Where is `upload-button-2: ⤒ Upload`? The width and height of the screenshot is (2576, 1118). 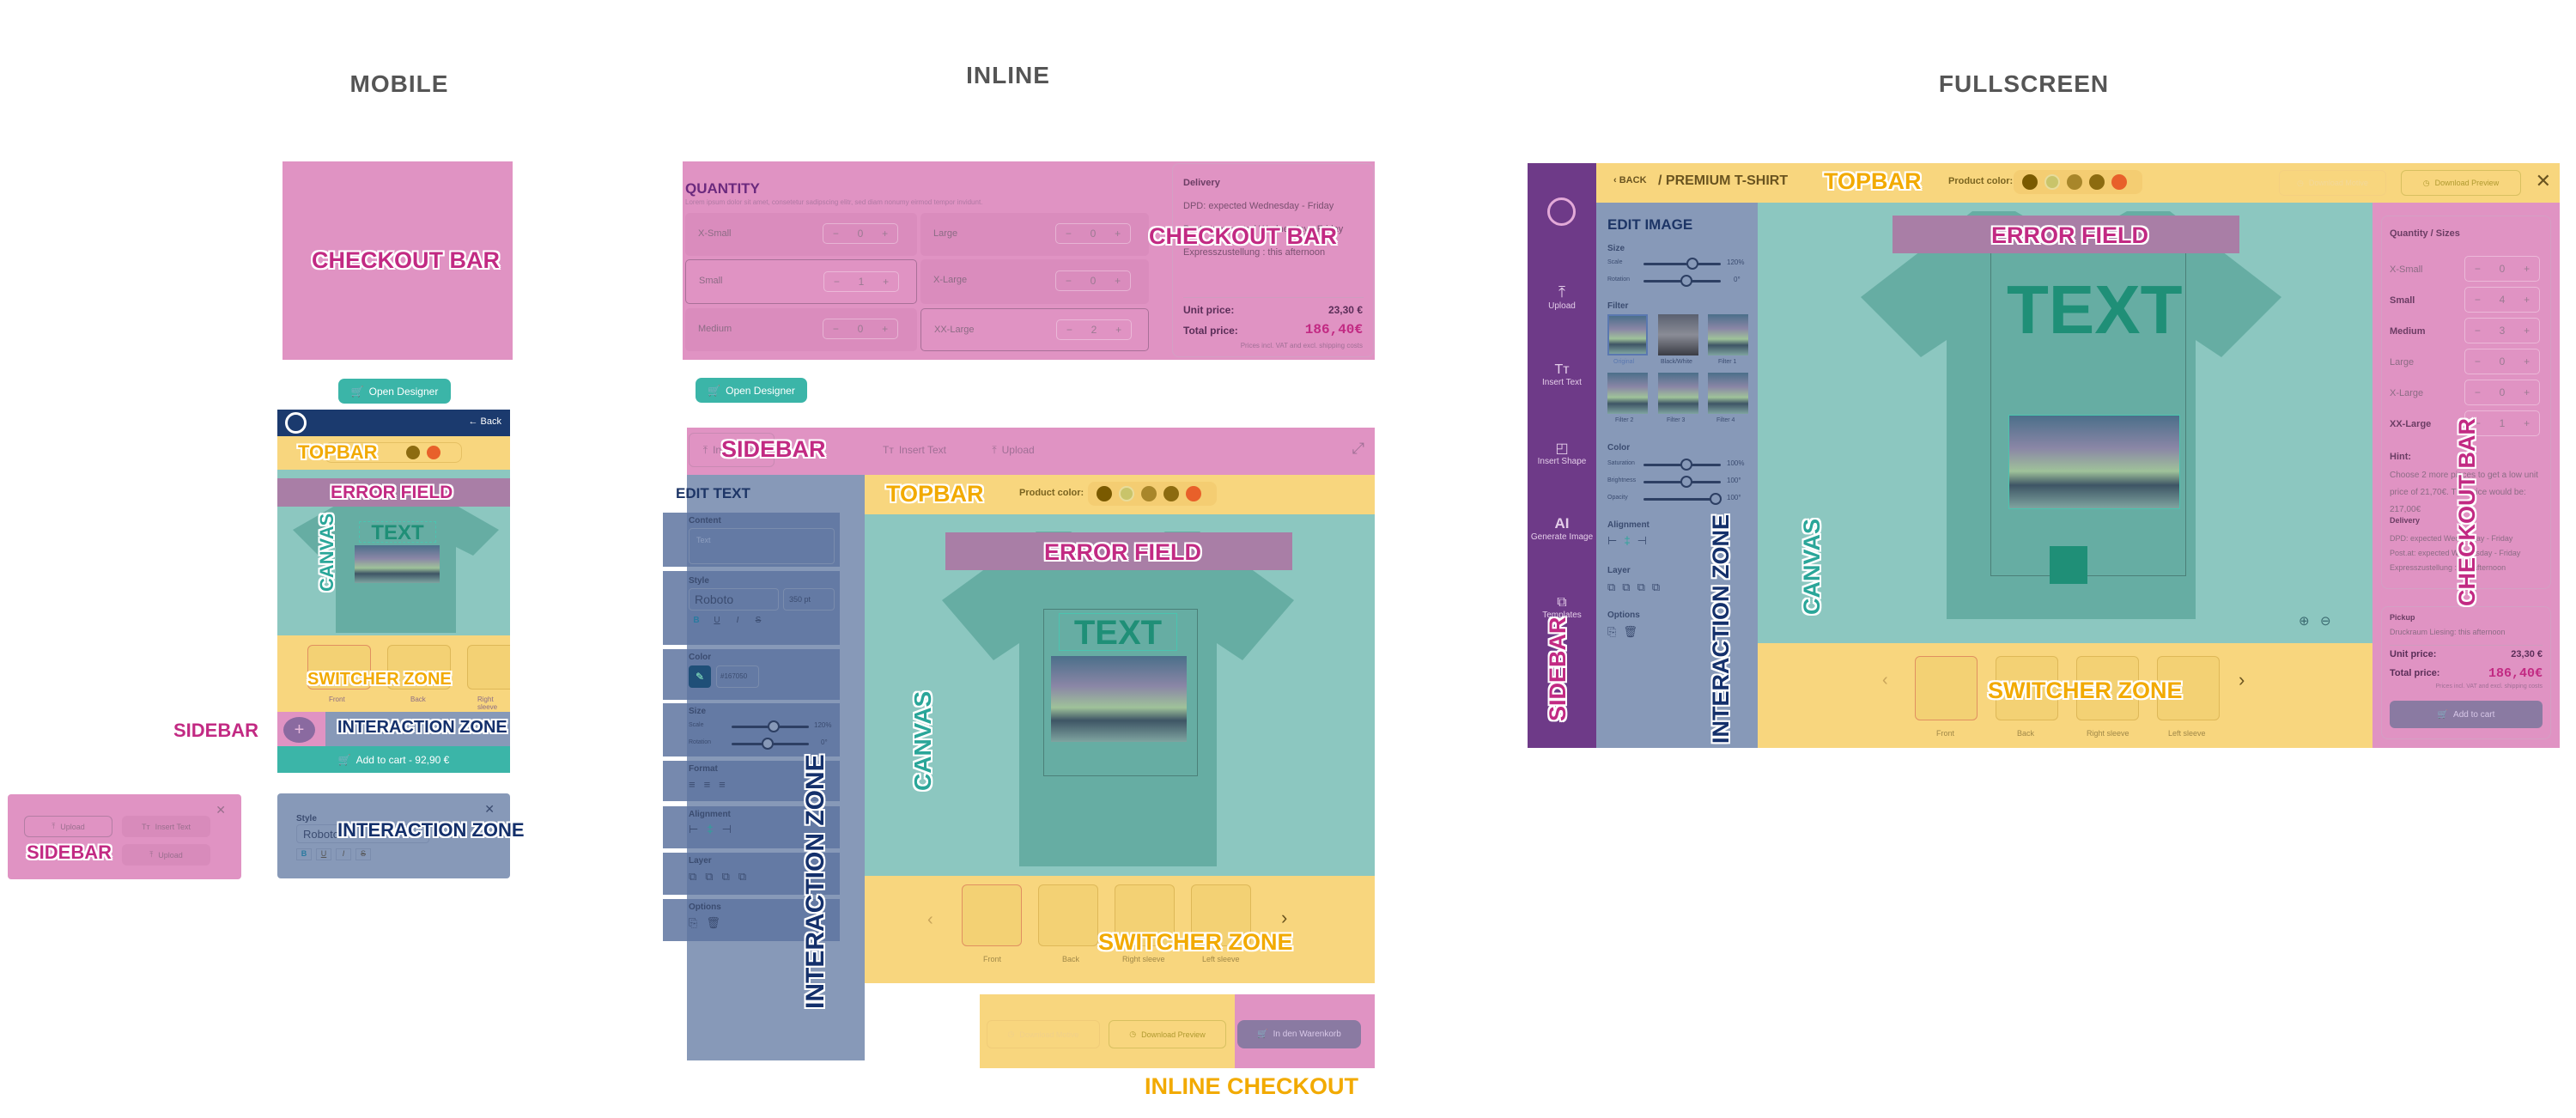
upload-button-2: ⤒ Upload is located at coordinates (166, 855).